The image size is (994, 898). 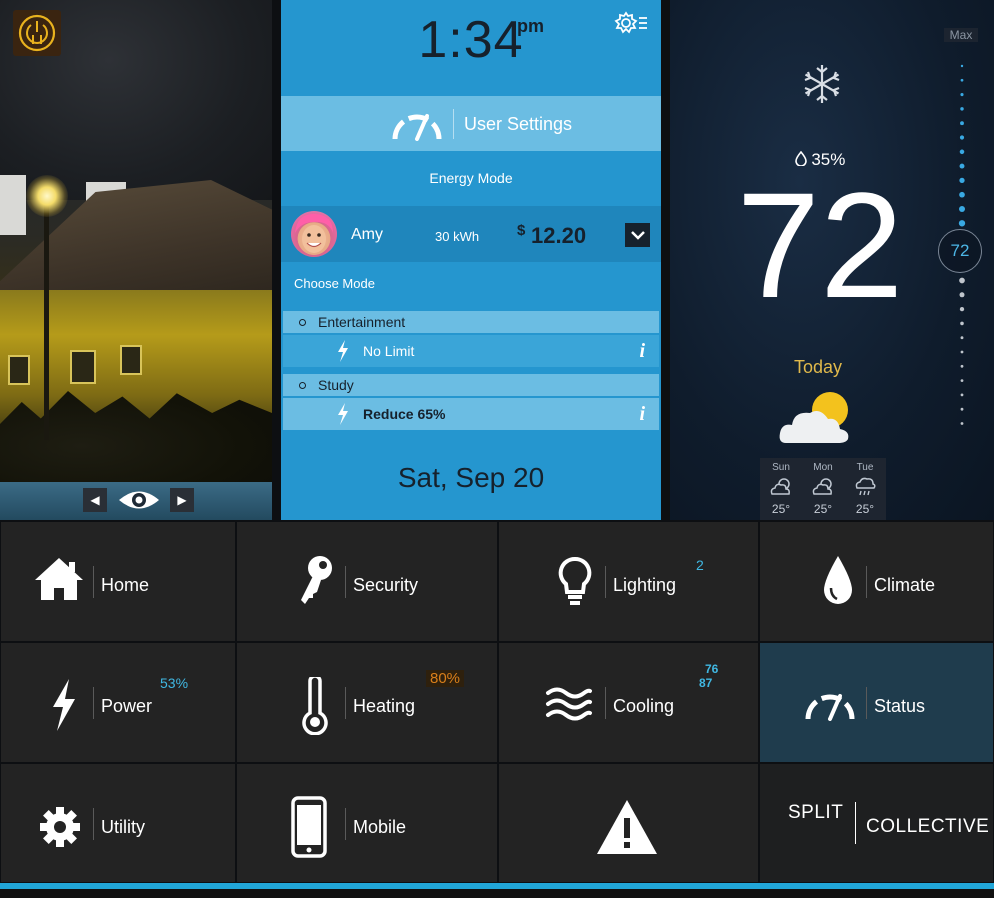 What do you see at coordinates (781, 467) in the screenshot?
I see `forecast-day-name: Sun` at bounding box center [781, 467].